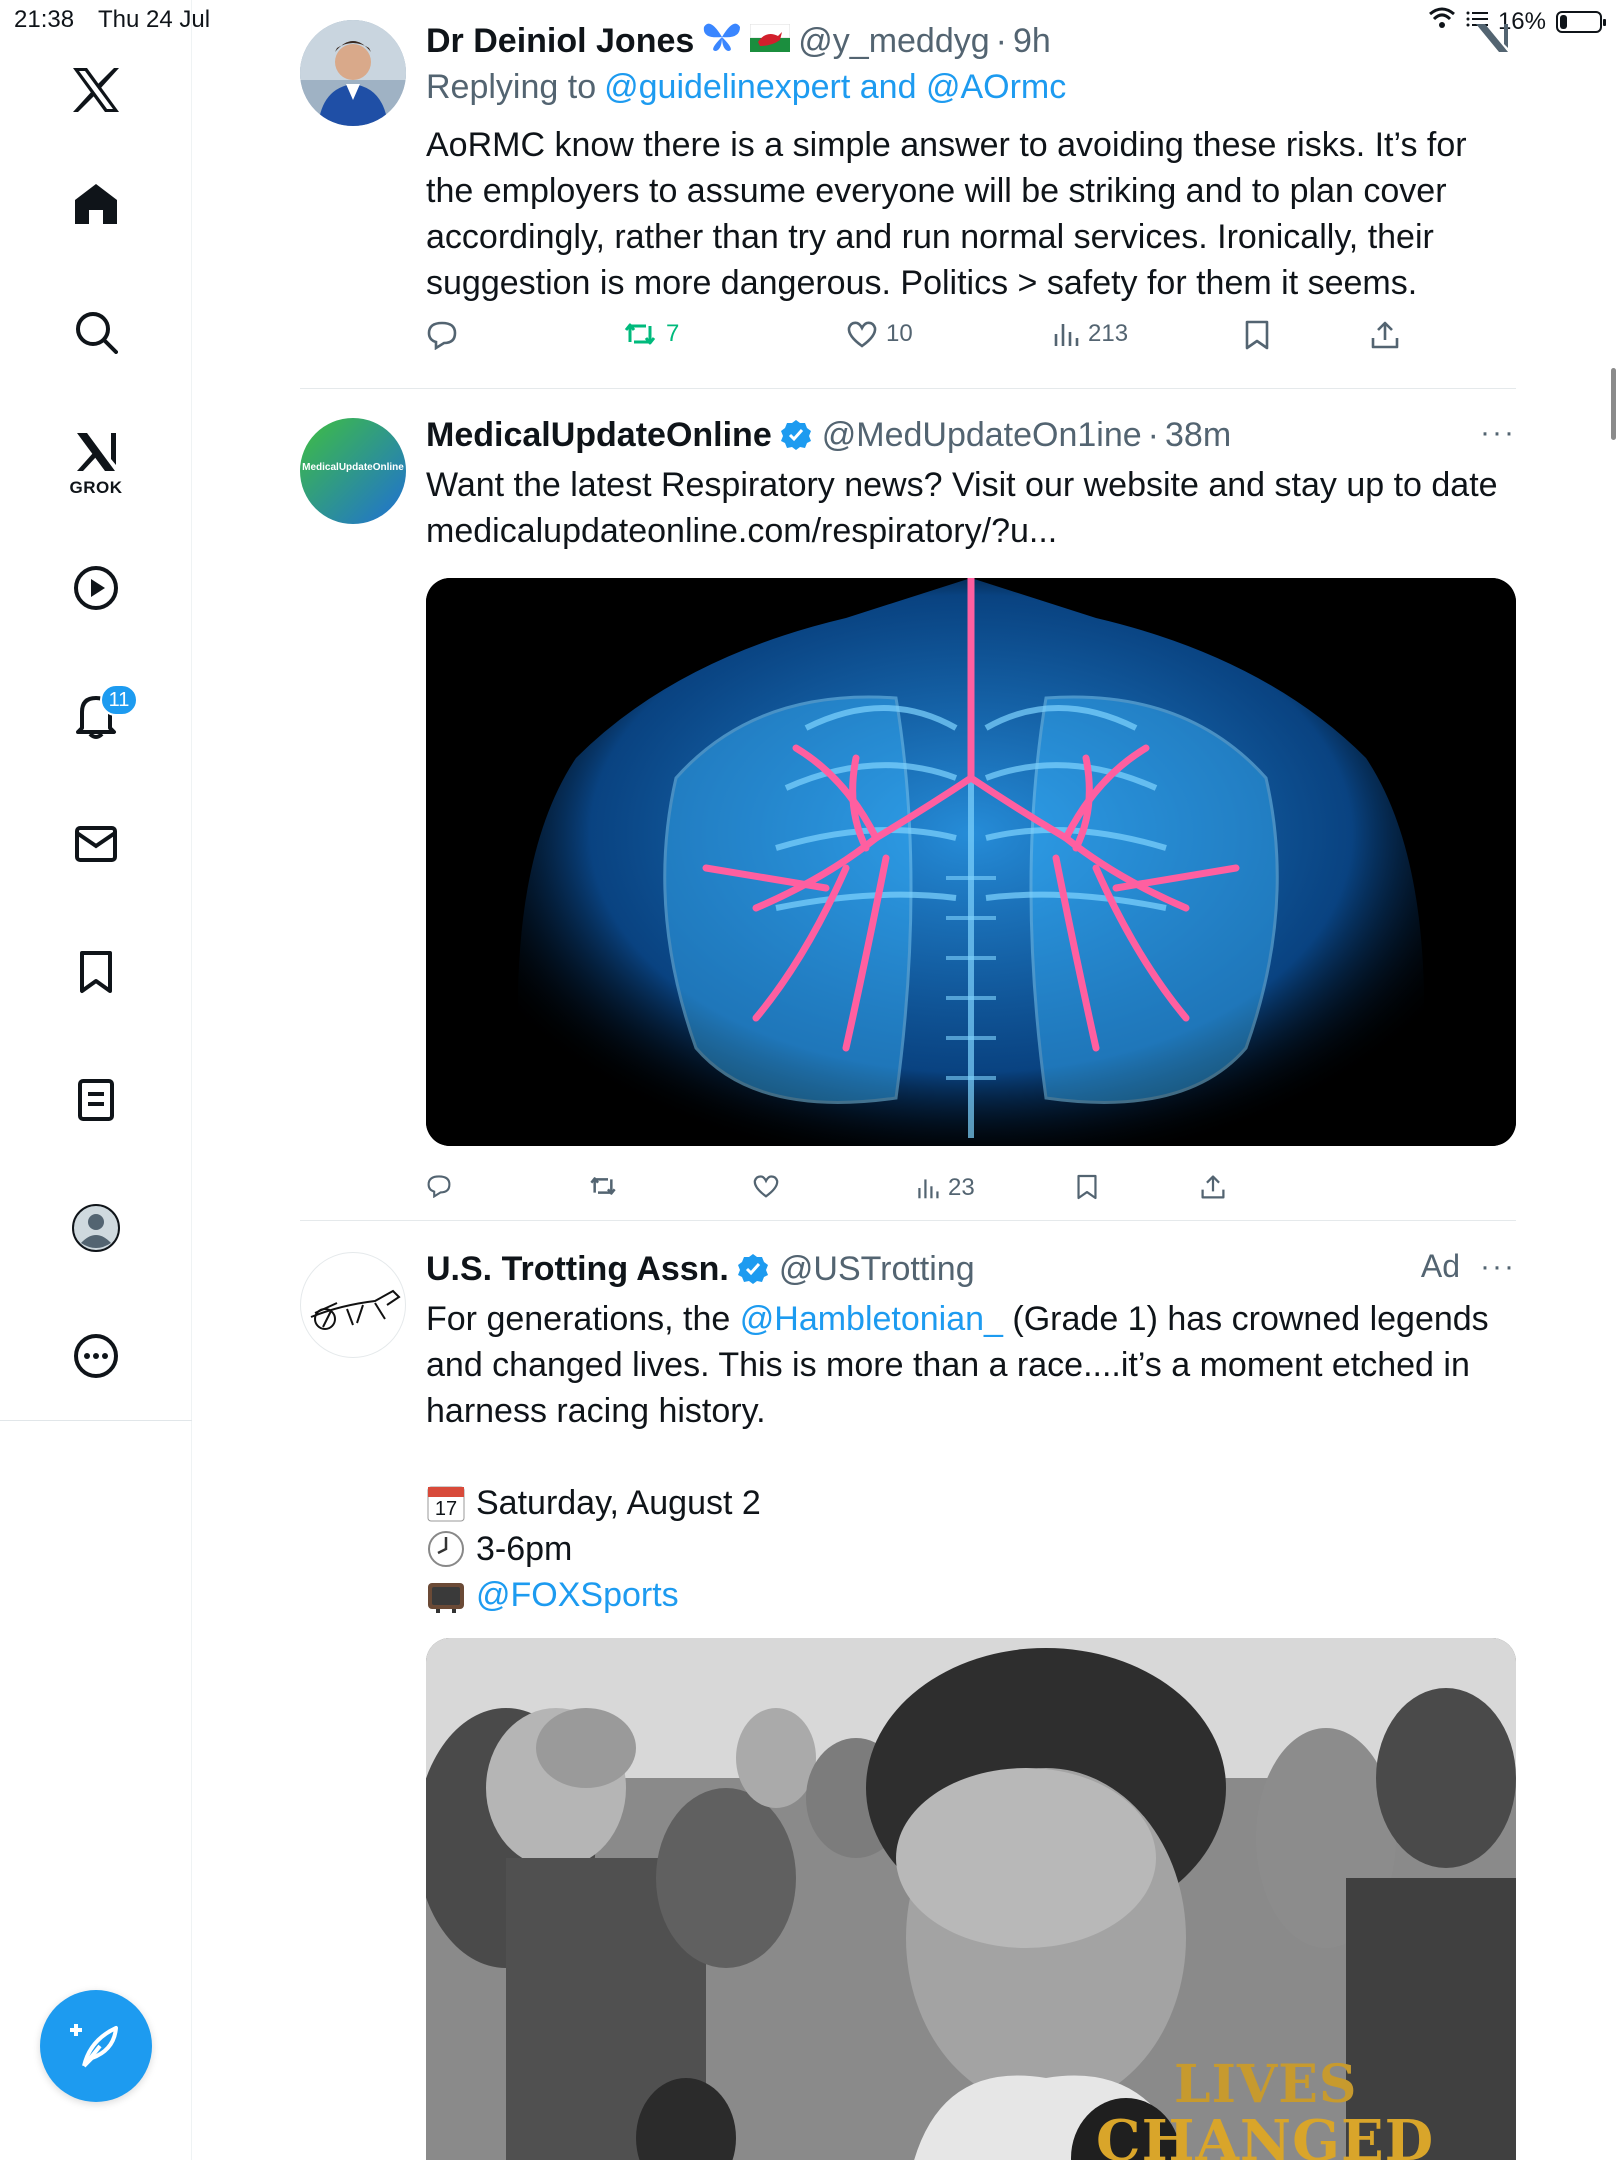 The image size is (1620, 2160). I want to click on battery-icon, so click(1581, 21).